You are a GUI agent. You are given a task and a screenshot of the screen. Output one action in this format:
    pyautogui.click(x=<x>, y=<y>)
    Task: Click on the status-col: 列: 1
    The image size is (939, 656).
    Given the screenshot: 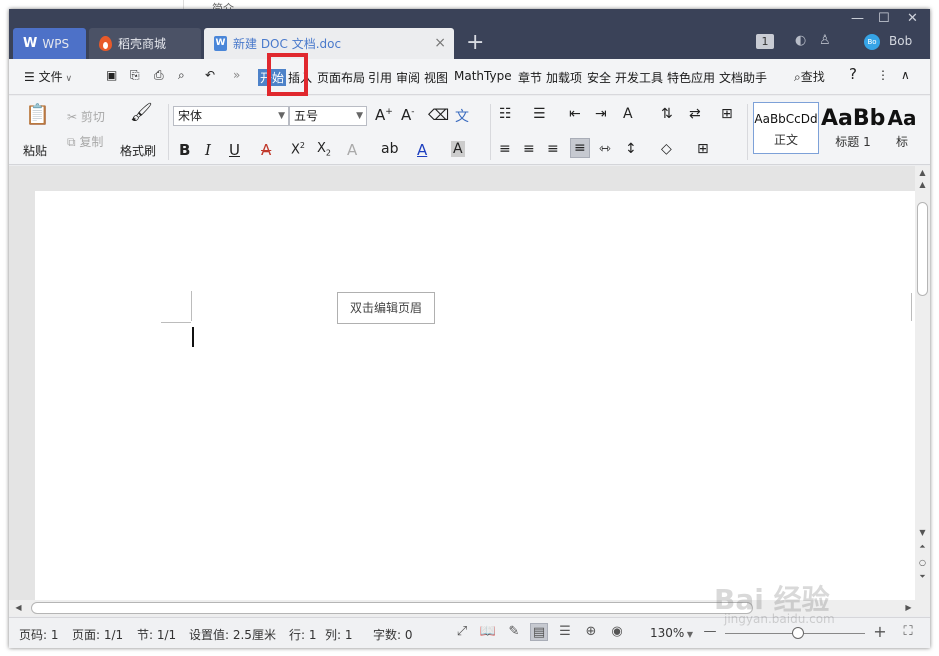 What is the action you would take?
    pyautogui.click(x=339, y=634)
    